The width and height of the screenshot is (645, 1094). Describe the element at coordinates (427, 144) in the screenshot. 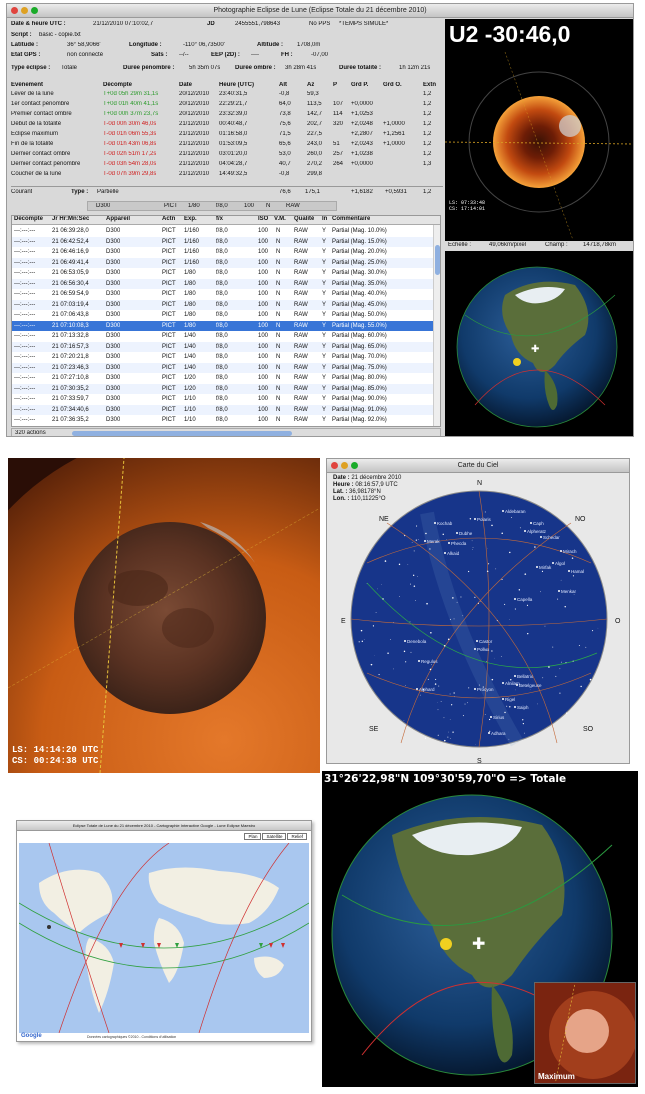

I see `event-ext: 1,2` at that location.